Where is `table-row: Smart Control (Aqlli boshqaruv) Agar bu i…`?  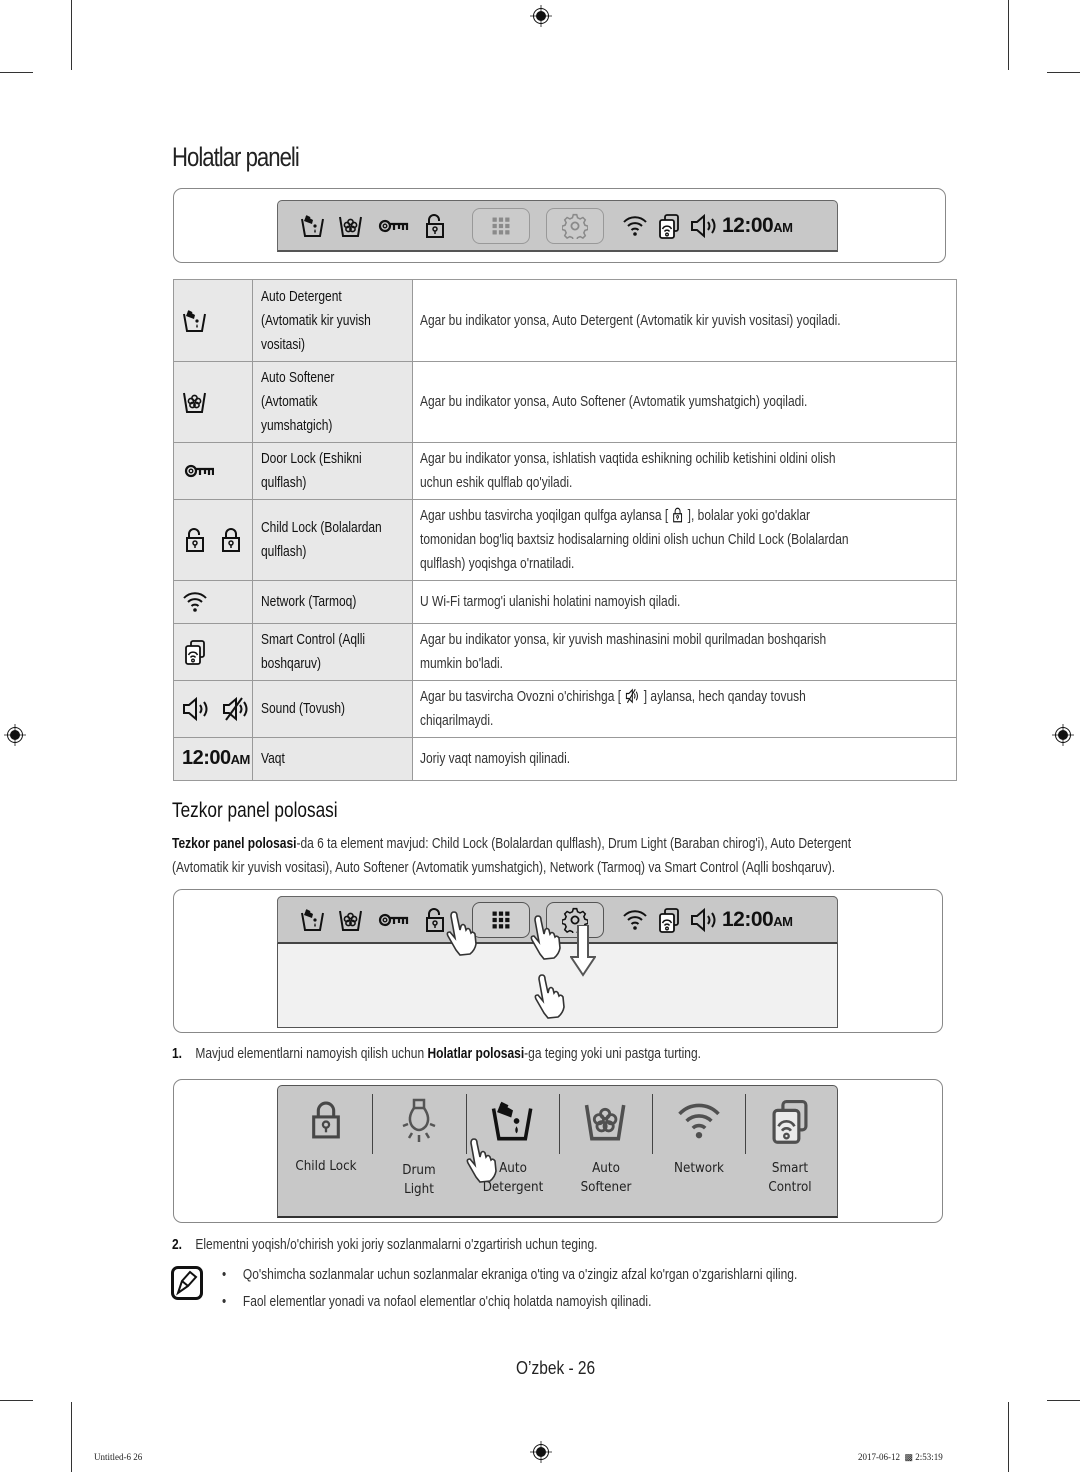
table-row: Smart Control (Aqlli boshqaruv) Agar bu i… is located at coordinates (565, 652).